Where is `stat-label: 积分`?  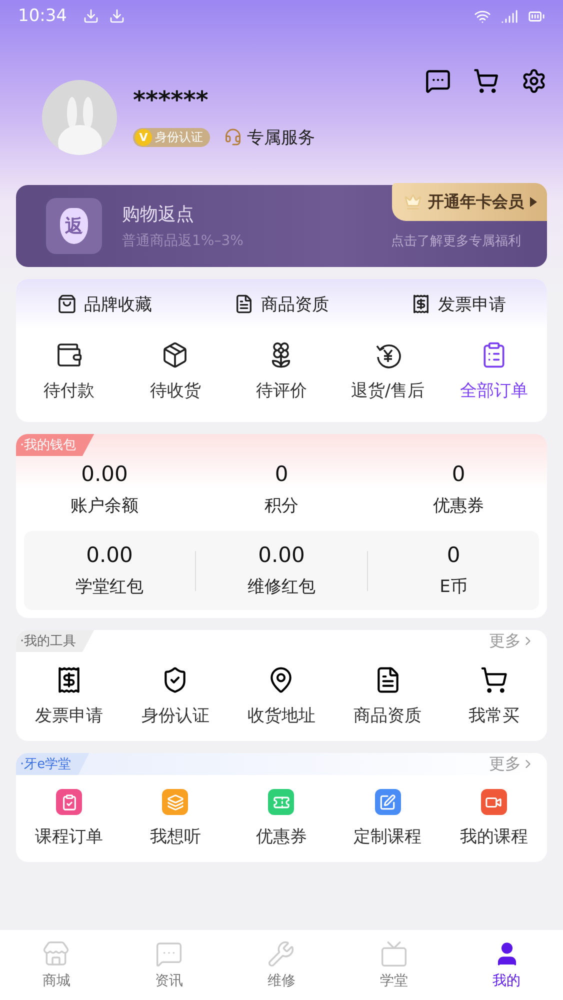 stat-label: 积分 is located at coordinates (281, 506).